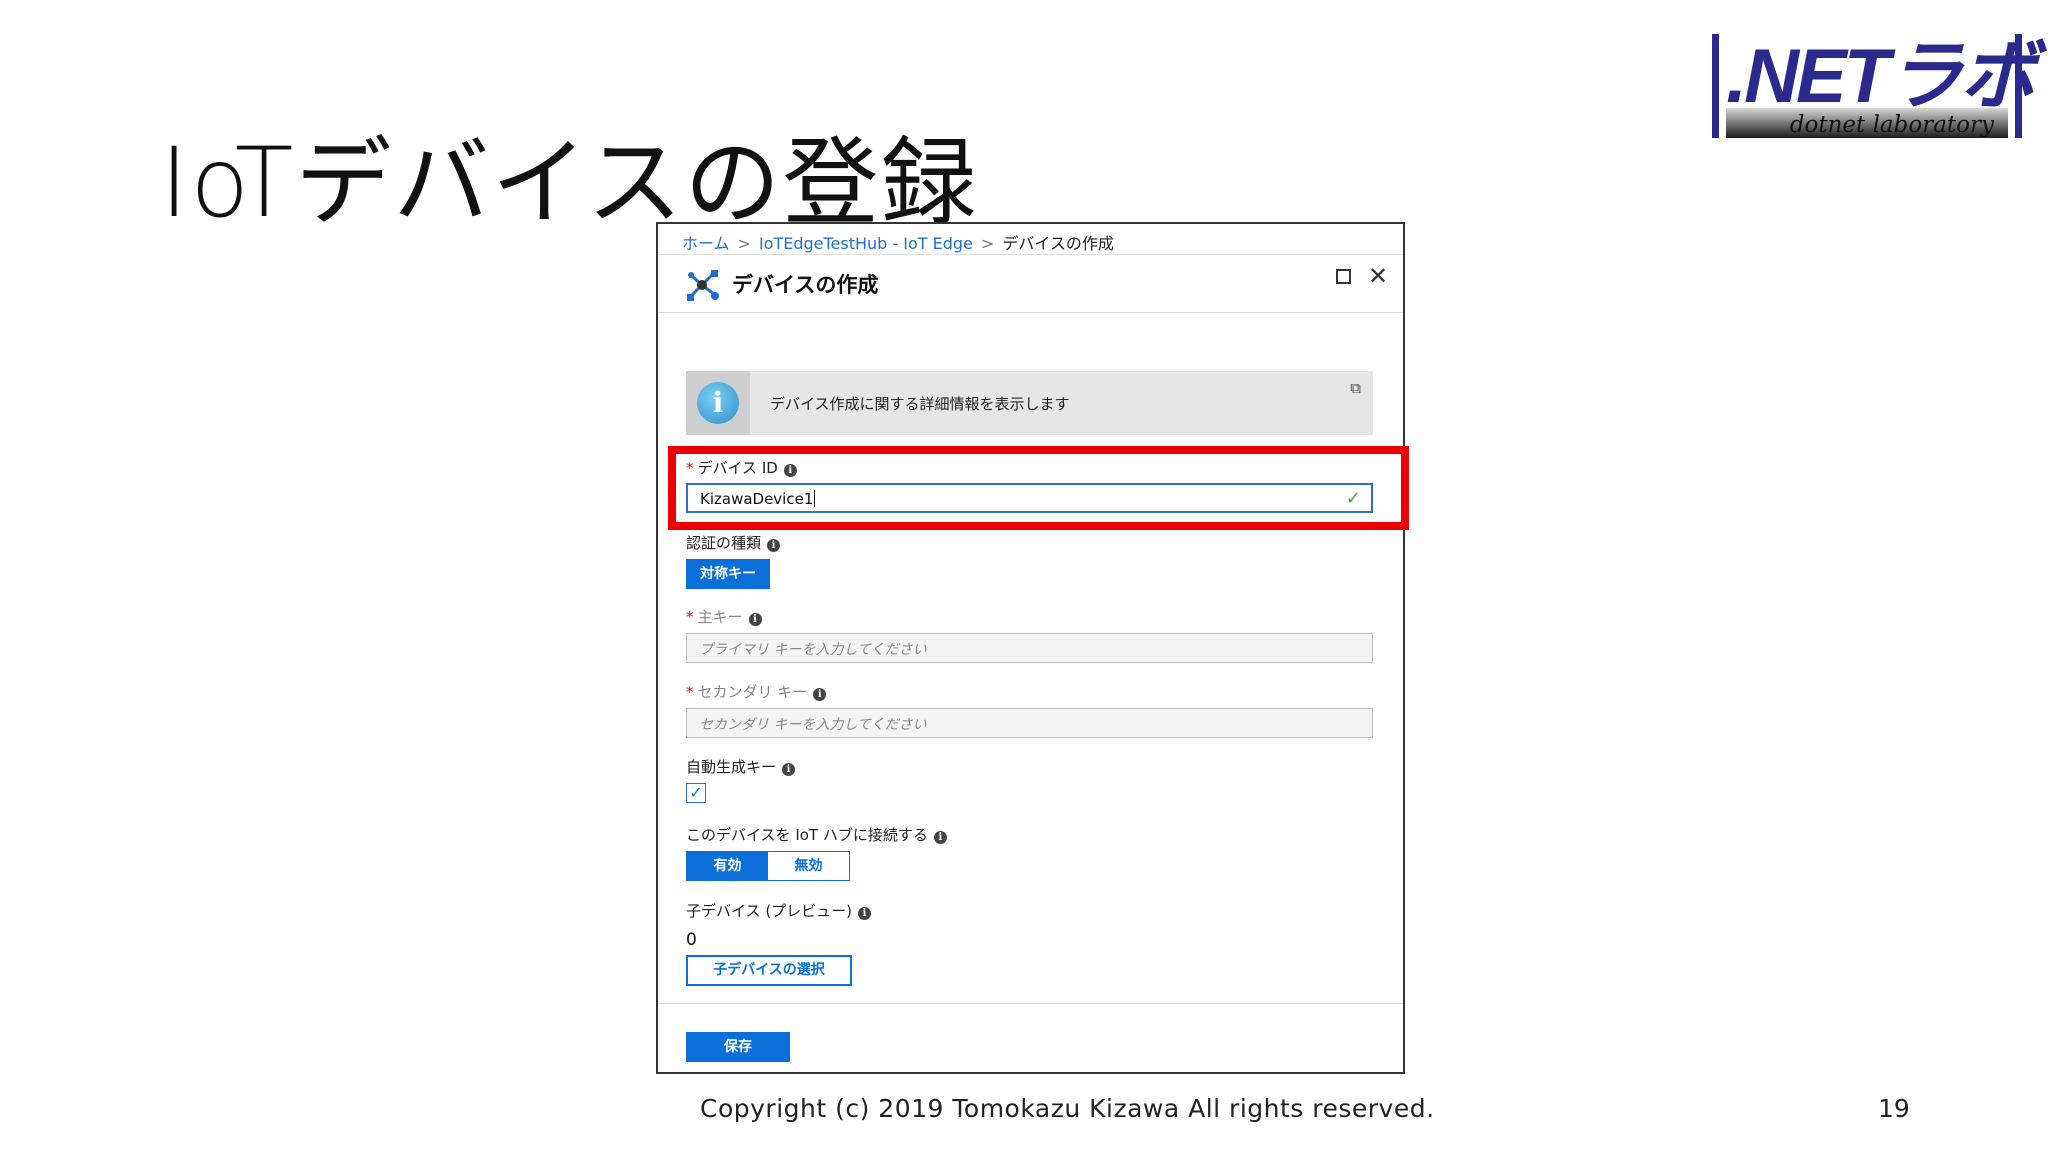 This screenshot has height=1152, width=2048. What do you see at coordinates (1881, 76) in the screenshot?
I see `logo-main-text: .NETラボ` at bounding box center [1881, 76].